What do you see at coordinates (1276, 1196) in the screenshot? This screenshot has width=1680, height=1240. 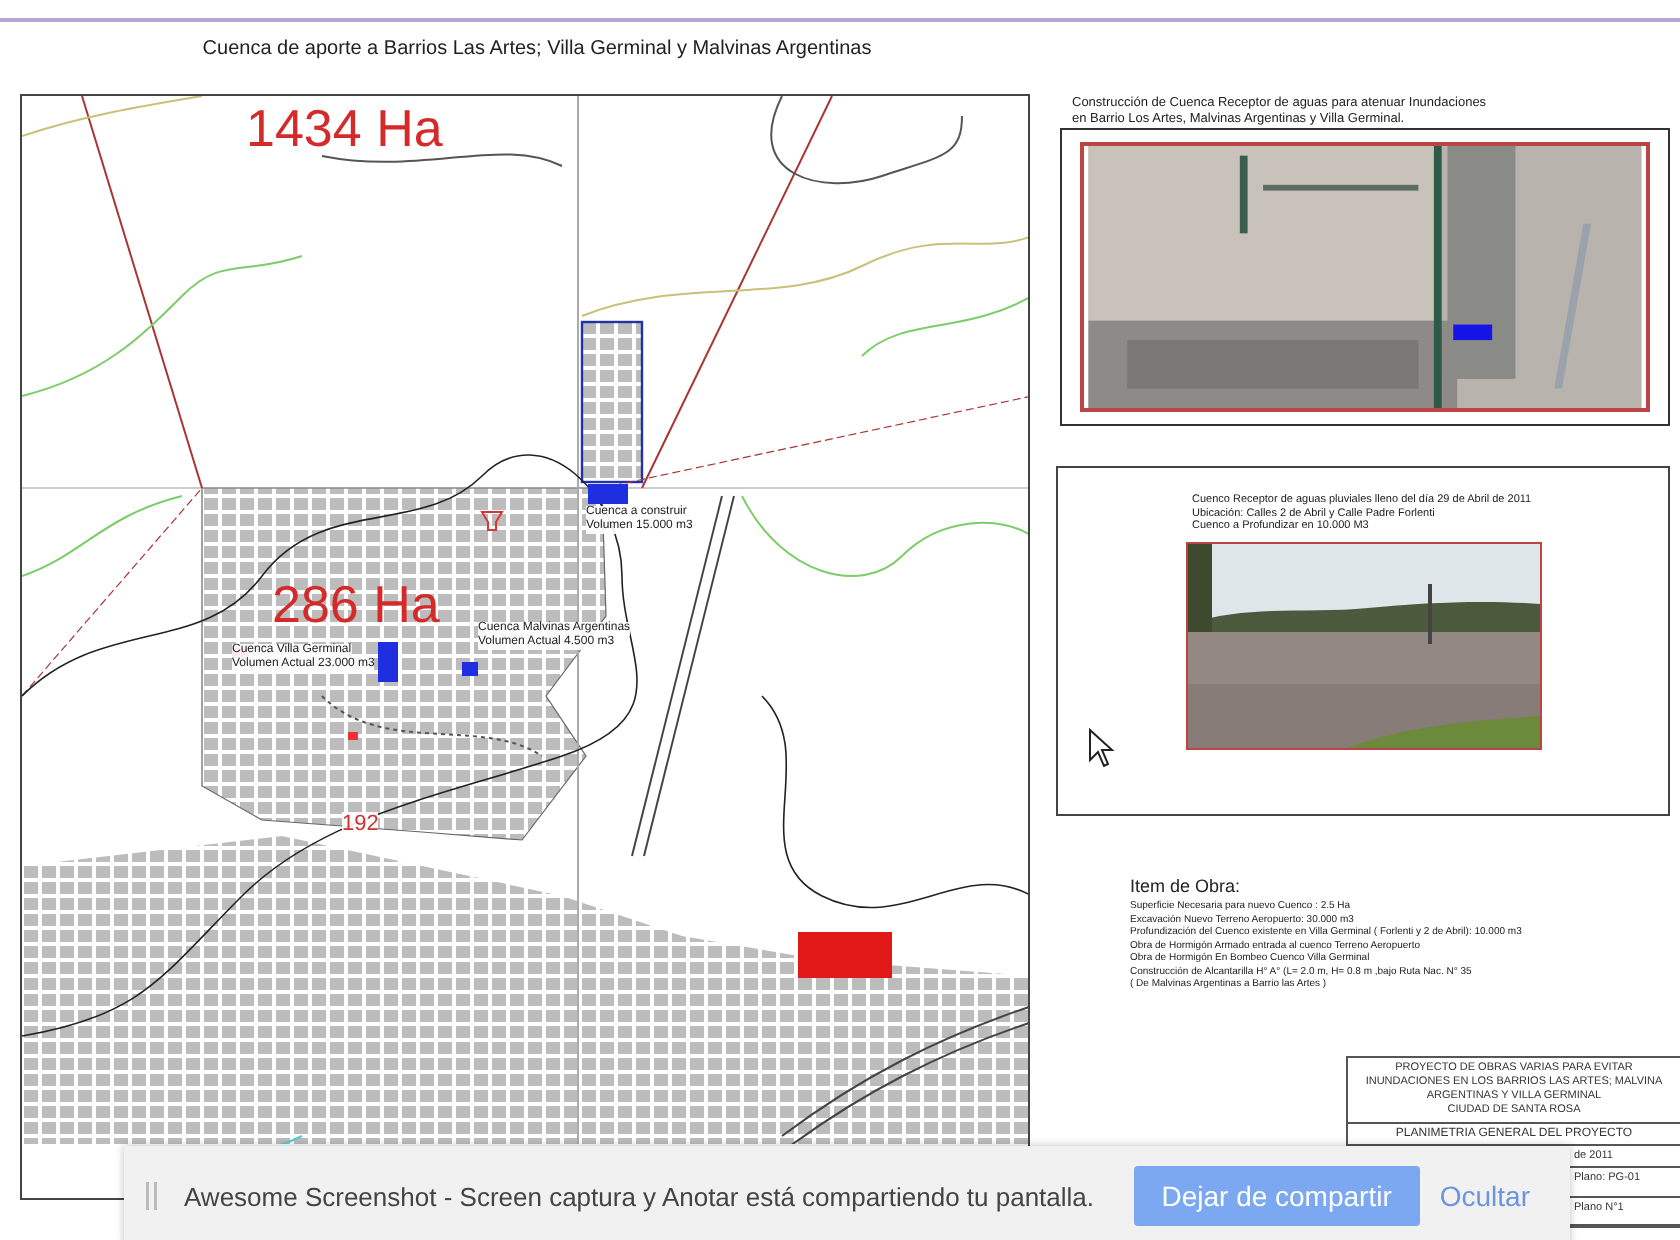 I see `stop-sharing-button: Dejar de compartir` at bounding box center [1276, 1196].